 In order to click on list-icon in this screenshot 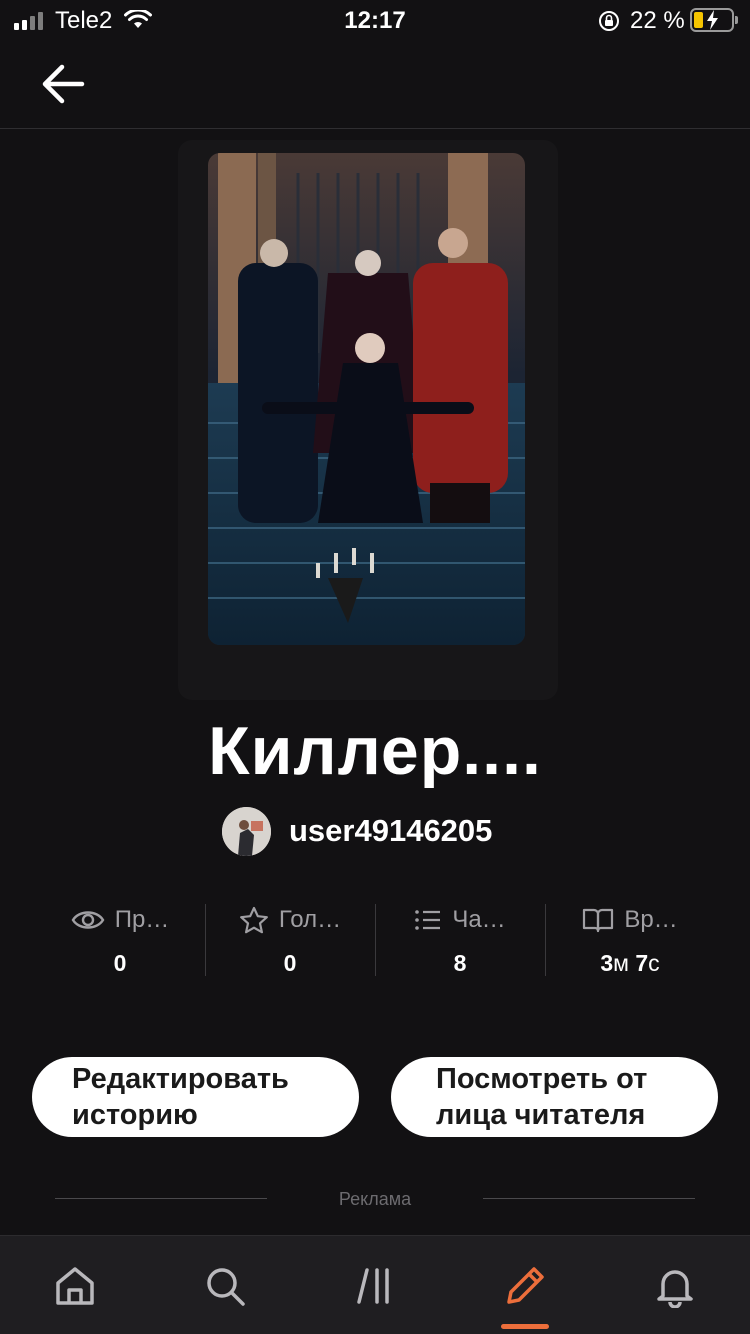, I will do `click(428, 920)`.